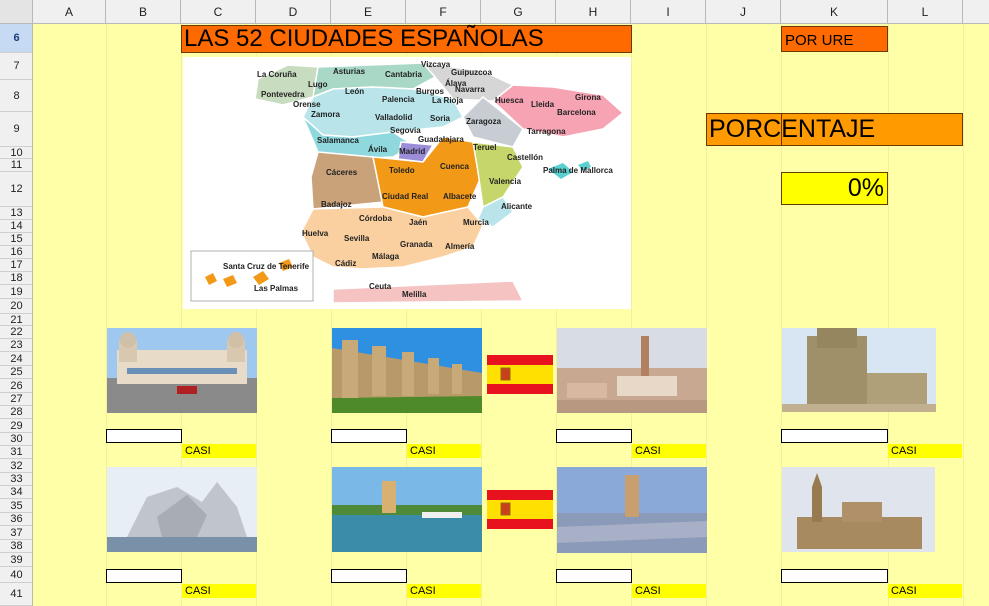 The image size is (989, 606). I want to click on select-all-corner, so click(16, 12).